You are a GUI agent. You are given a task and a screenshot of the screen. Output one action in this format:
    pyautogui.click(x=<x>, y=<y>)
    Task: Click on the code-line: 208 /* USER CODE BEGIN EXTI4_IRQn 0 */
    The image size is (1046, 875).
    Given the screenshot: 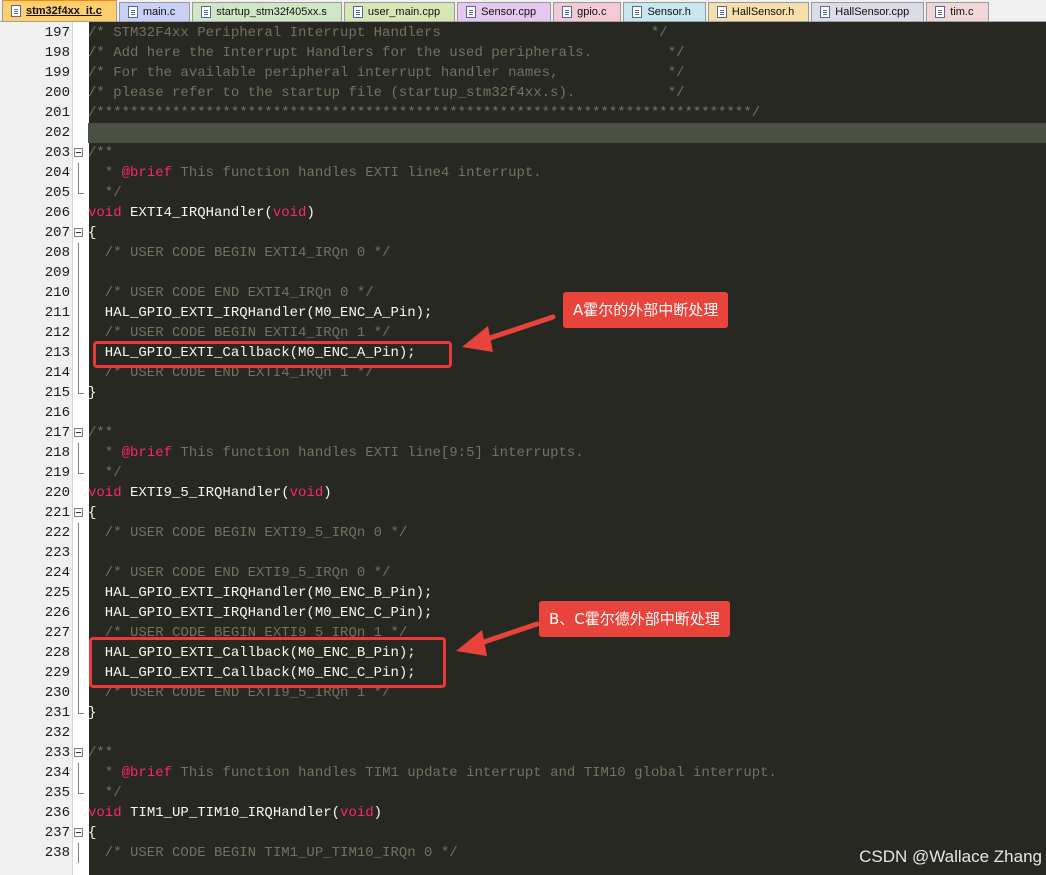 What is the action you would take?
    pyautogui.click(x=523, y=253)
    